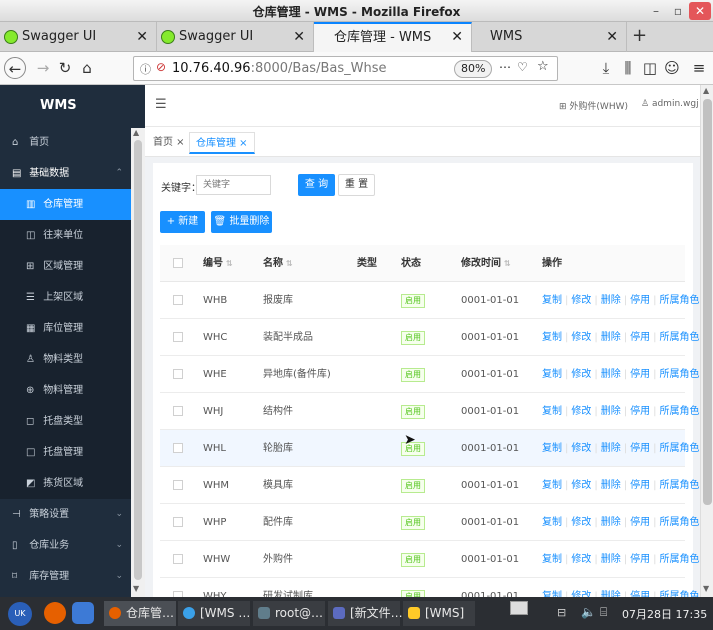 The image size is (713, 630). What do you see at coordinates (72, 421) in the screenshot?
I see `sidebar-item-pallet-type: ◻ 托盘类型` at bounding box center [72, 421].